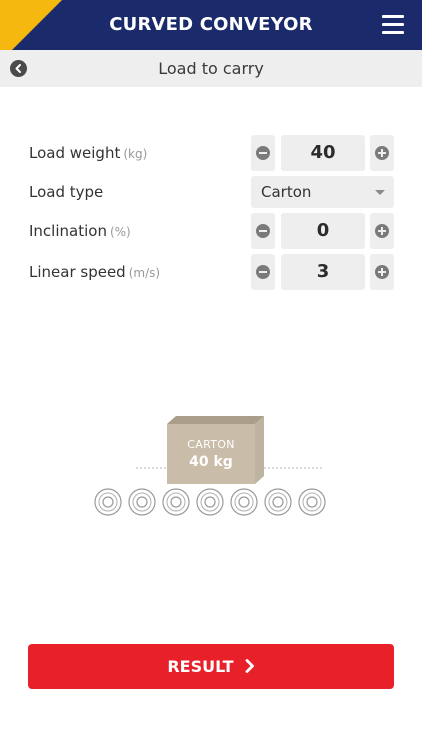 The width and height of the screenshot is (422, 750). I want to click on chevron-right-icon, so click(249, 666).